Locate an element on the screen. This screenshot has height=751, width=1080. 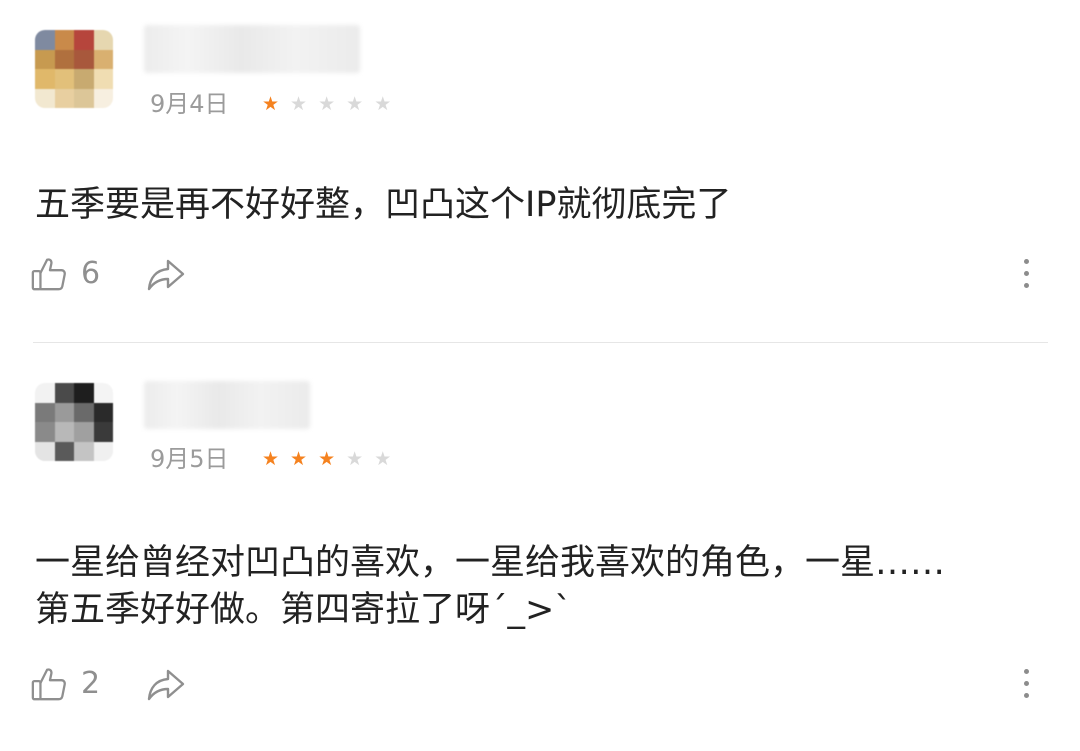
like-button: 6 is located at coordinates (65, 274).